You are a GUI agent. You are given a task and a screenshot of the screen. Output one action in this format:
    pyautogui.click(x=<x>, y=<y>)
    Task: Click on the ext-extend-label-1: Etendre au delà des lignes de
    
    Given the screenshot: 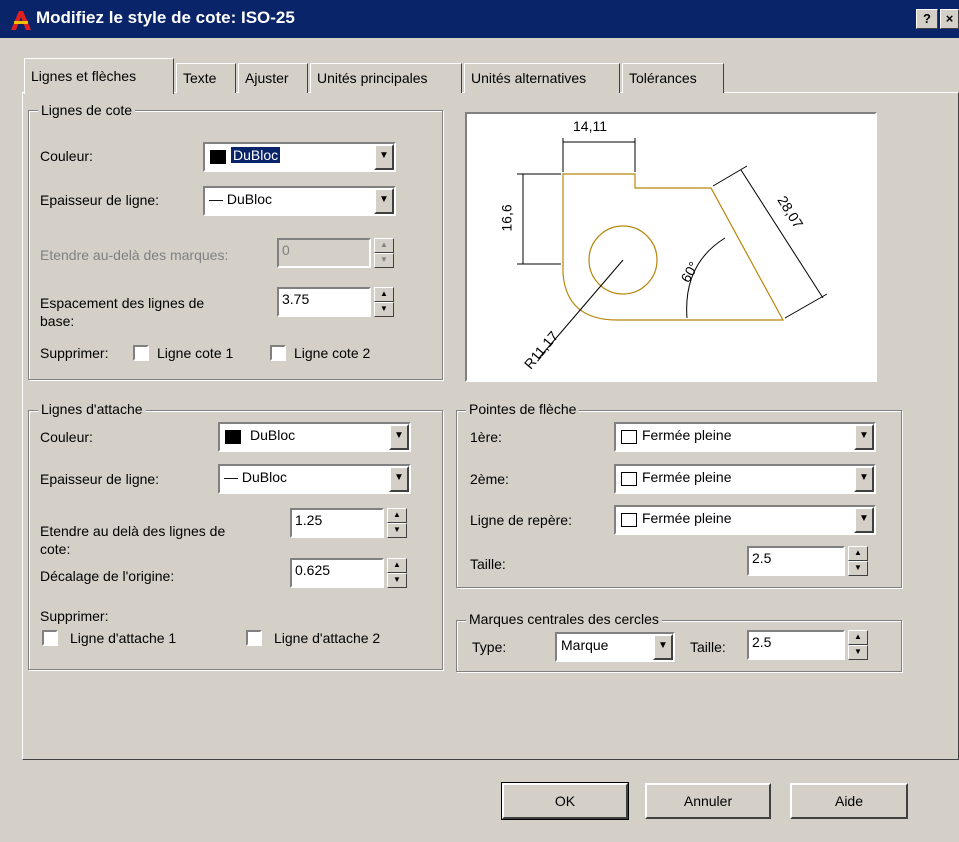 What is the action you would take?
    pyautogui.click(x=133, y=531)
    